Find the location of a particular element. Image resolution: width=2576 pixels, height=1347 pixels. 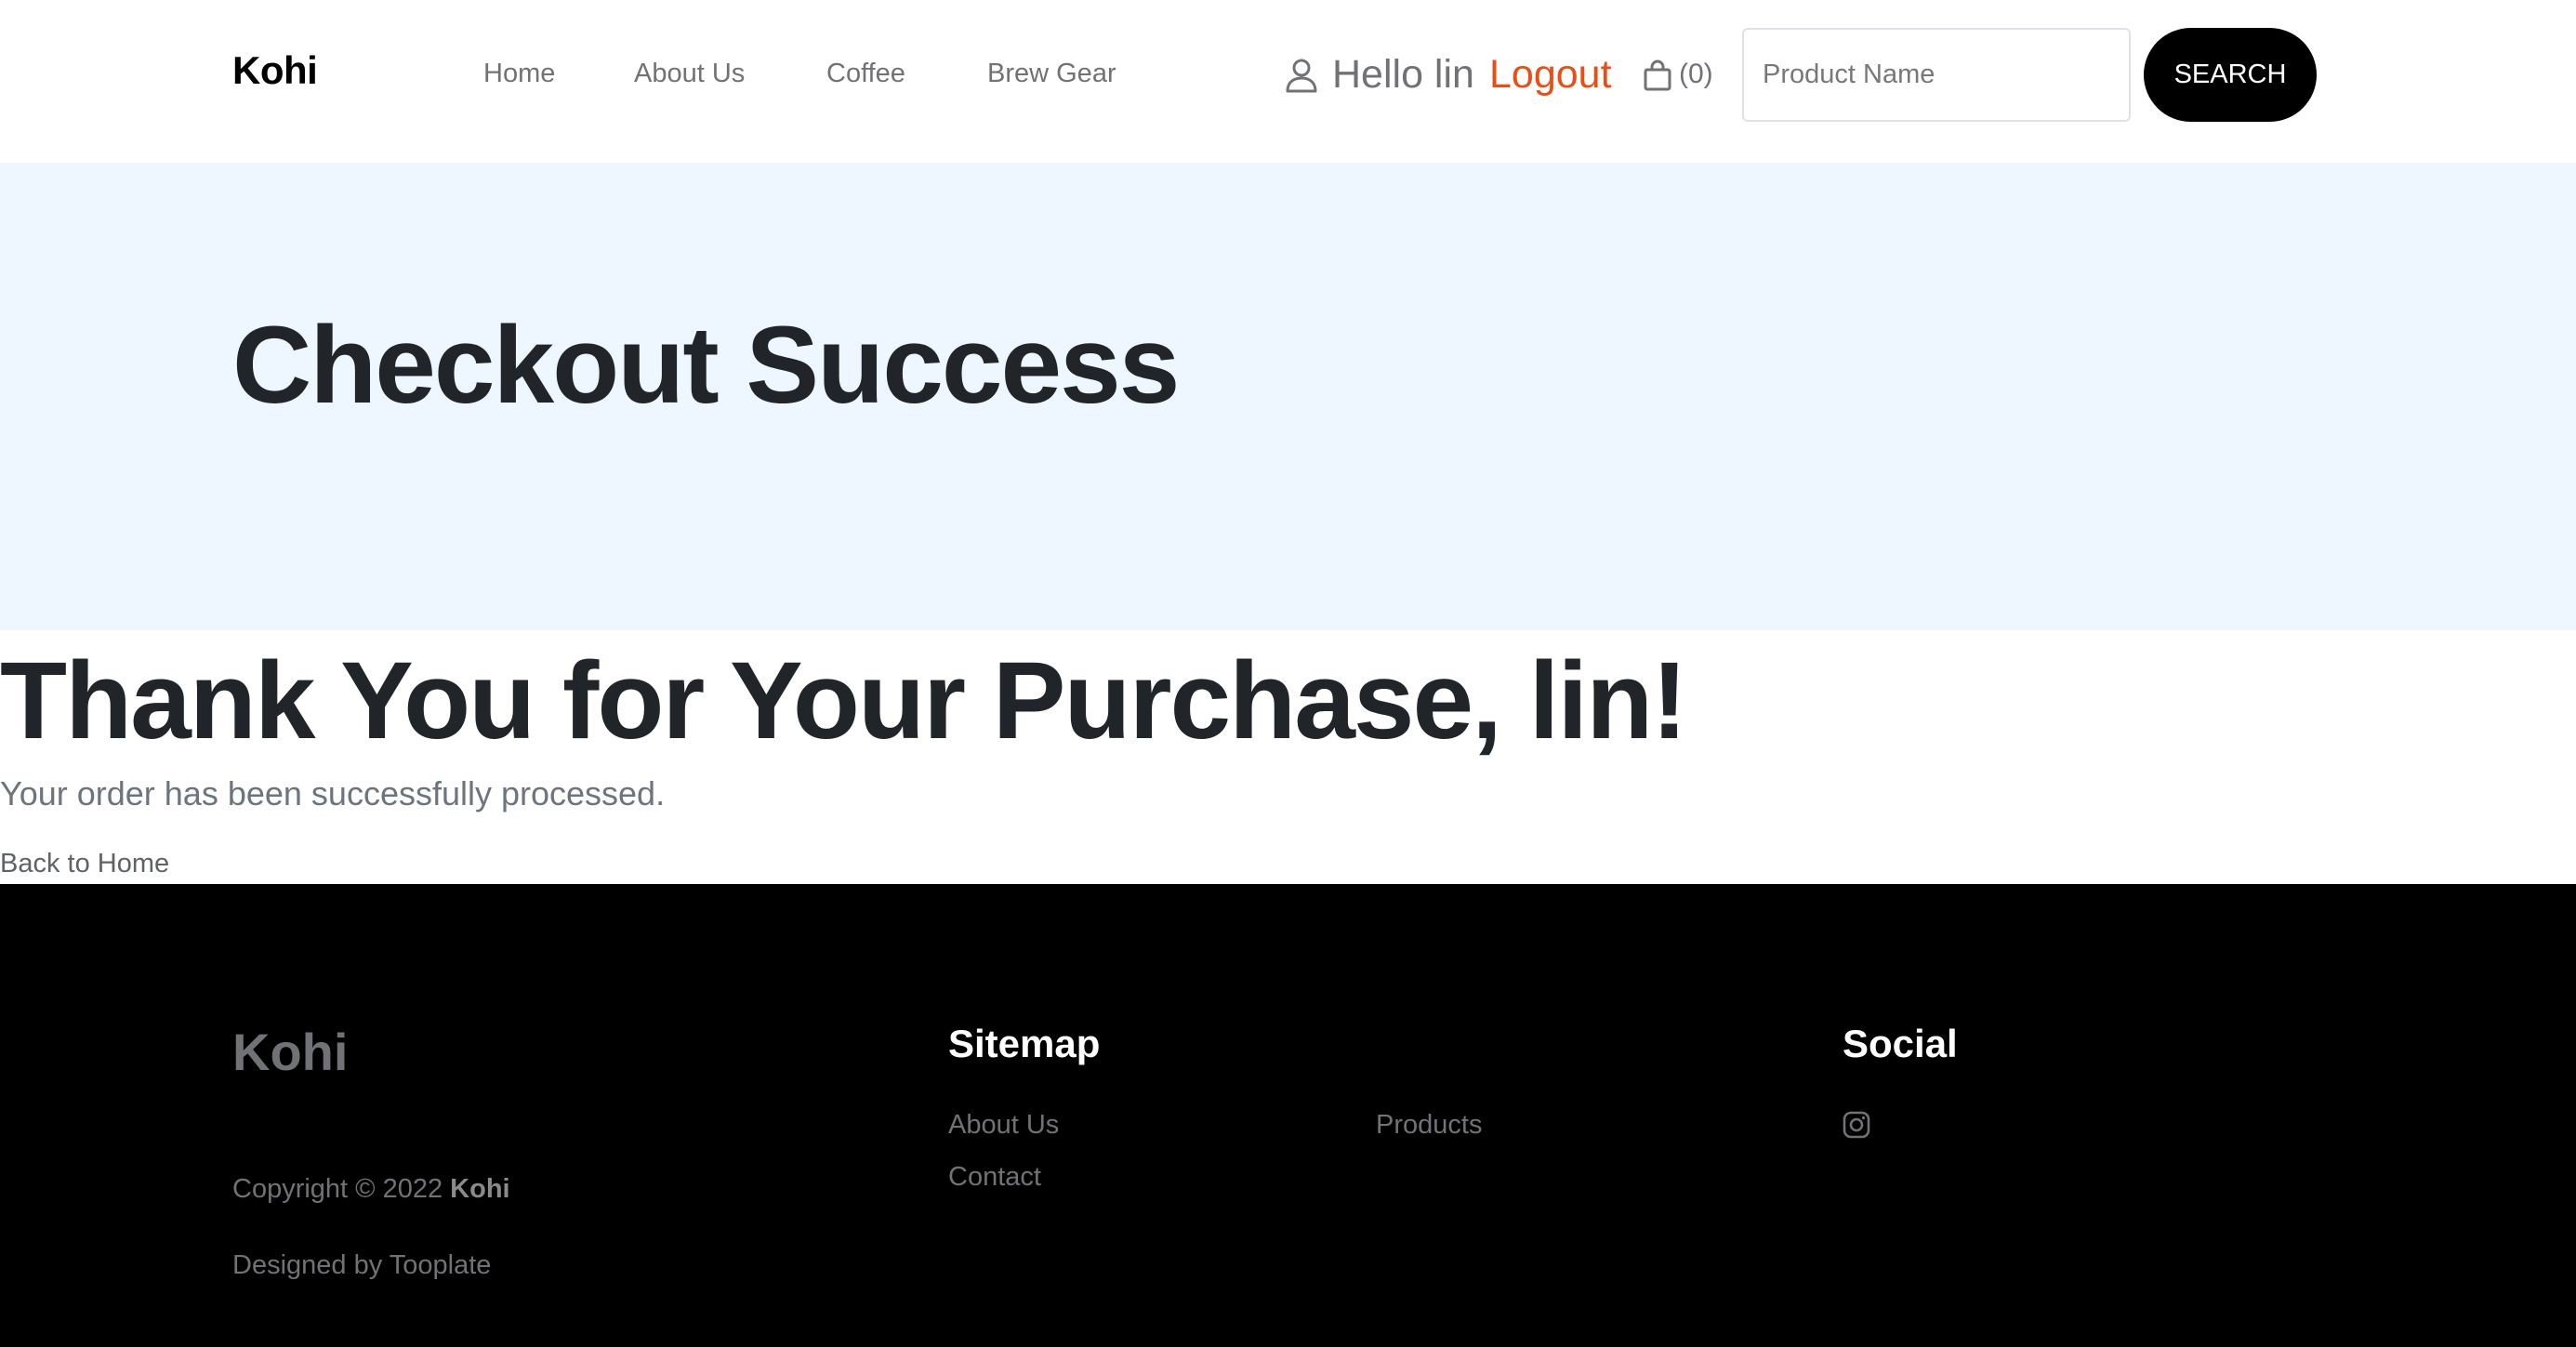

back-to-home-link: Back to Home is located at coordinates (84, 864).